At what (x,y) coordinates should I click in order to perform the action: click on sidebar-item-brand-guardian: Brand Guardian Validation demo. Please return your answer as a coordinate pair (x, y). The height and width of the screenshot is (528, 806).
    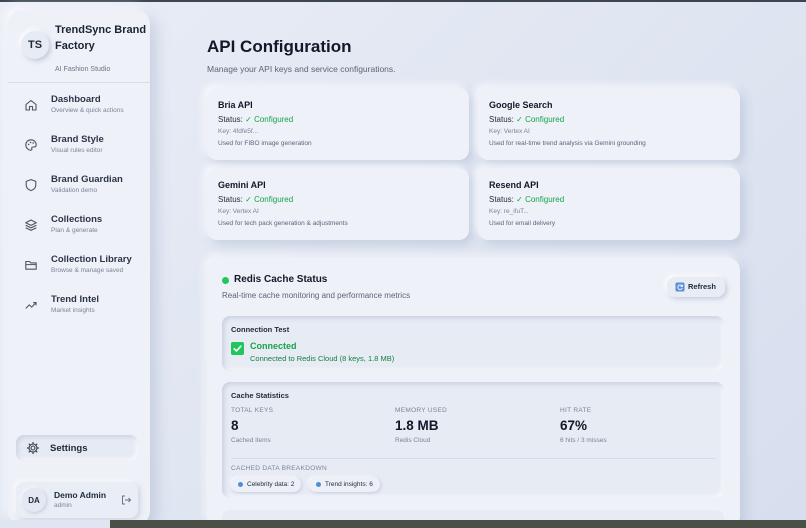
    Looking at the image, I should click on (84, 189).